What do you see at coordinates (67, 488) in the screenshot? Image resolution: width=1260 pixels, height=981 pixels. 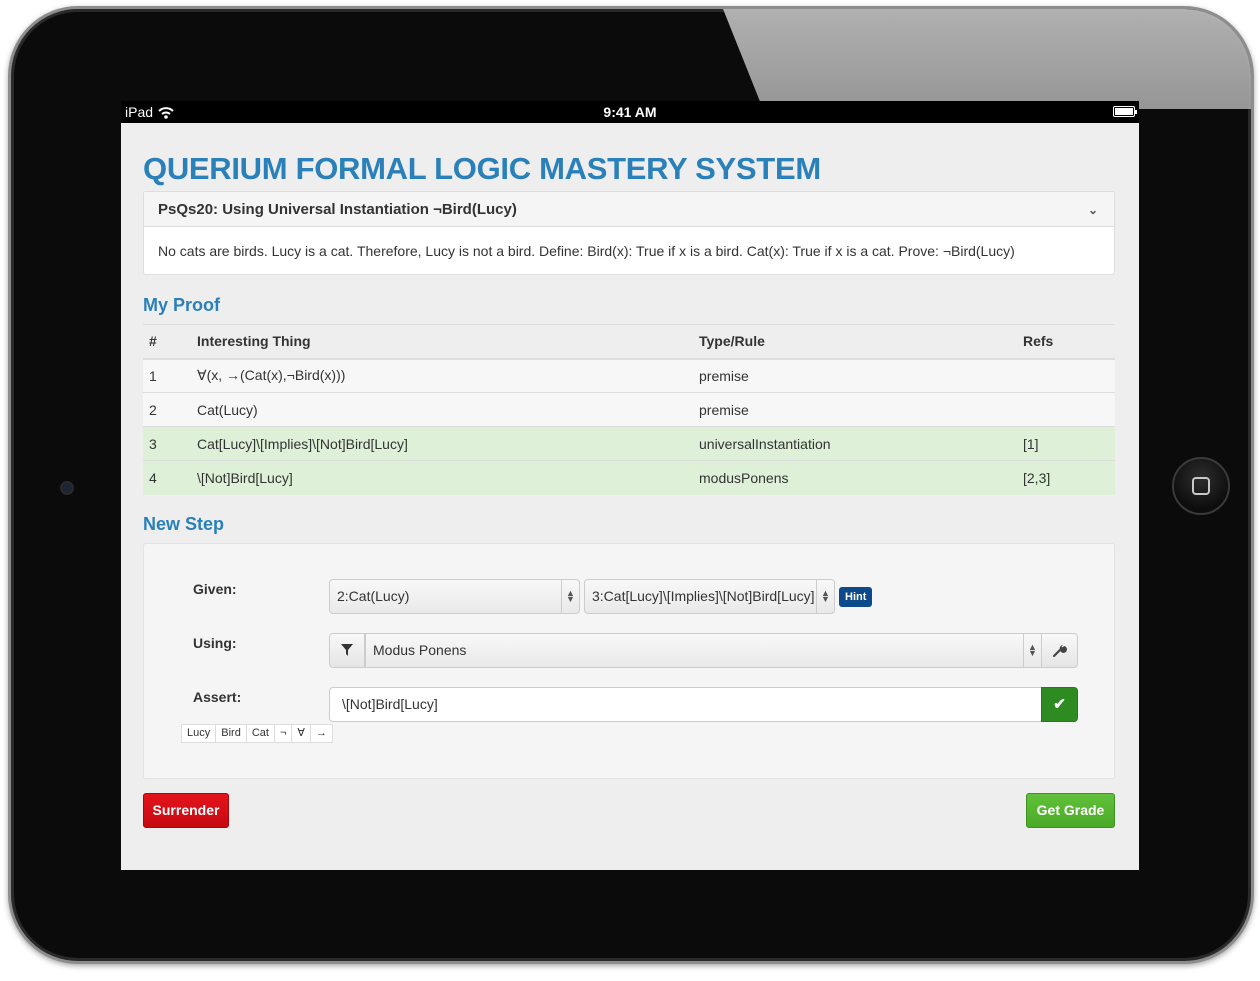 I see `camera-icon` at bounding box center [67, 488].